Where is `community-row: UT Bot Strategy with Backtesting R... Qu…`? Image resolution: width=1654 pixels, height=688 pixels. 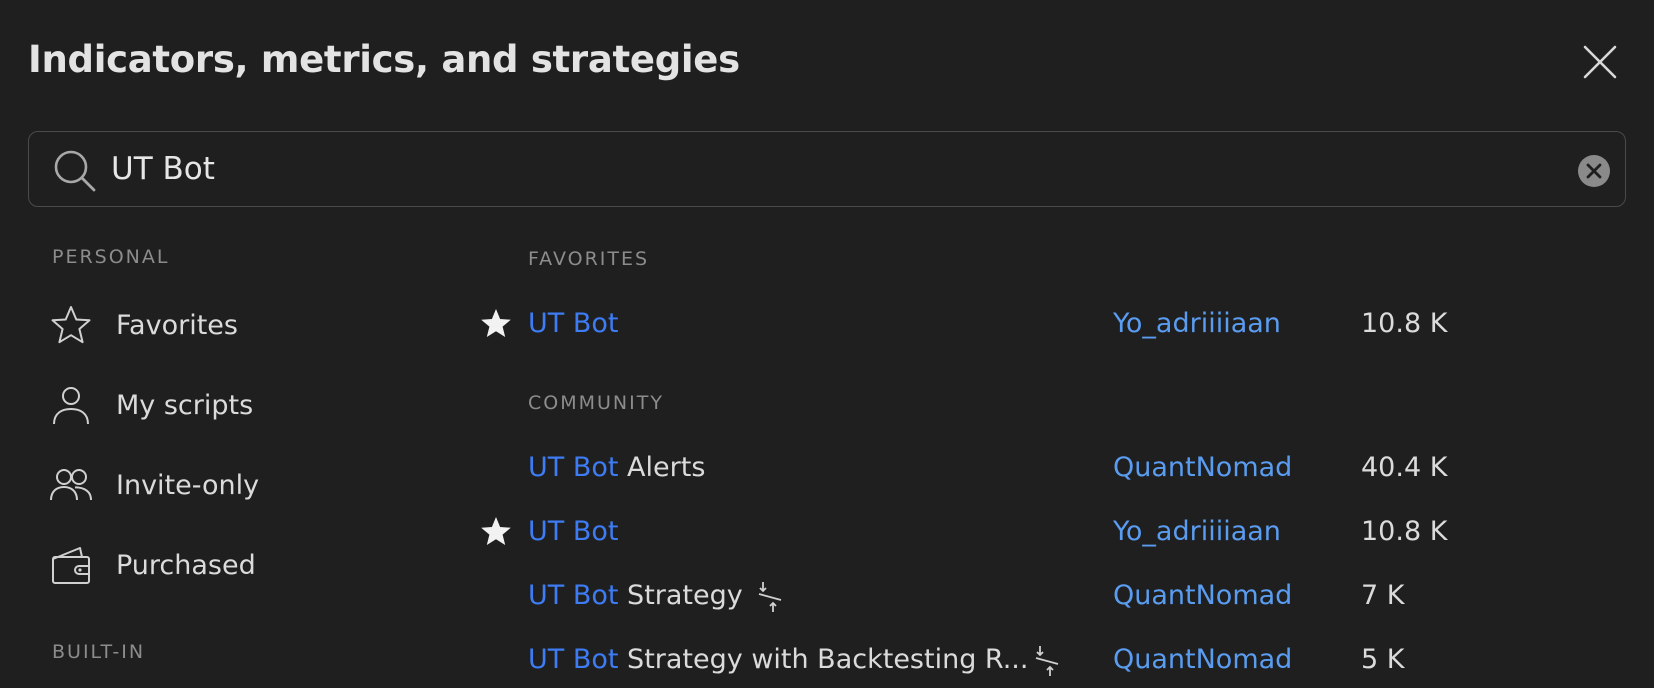
community-row: UT Bot Strategy with Backtesting R... Qu… is located at coordinates (1055, 660).